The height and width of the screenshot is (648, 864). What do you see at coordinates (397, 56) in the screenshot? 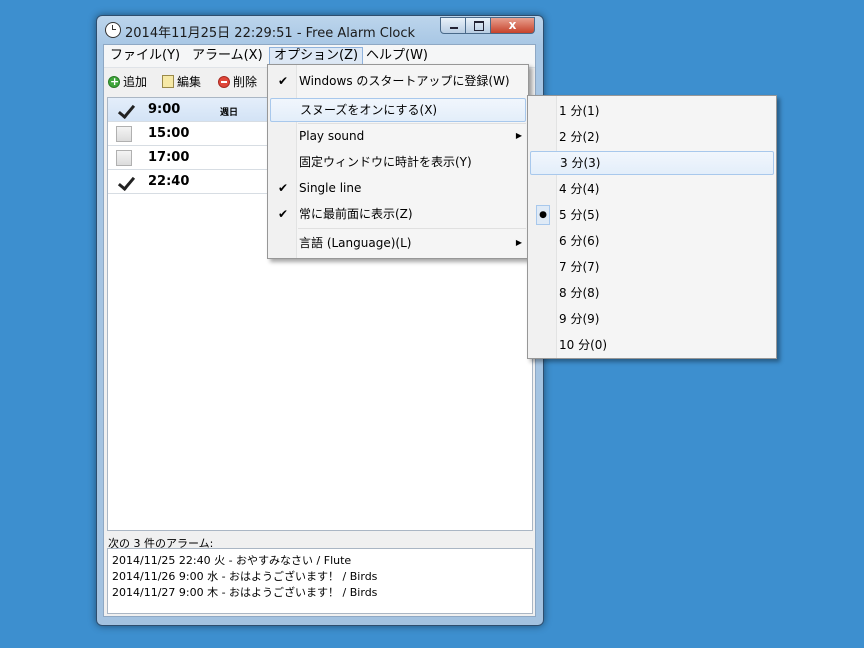
I see `menu-help: ヘルプ(W)` at bounding box center [397, 56].